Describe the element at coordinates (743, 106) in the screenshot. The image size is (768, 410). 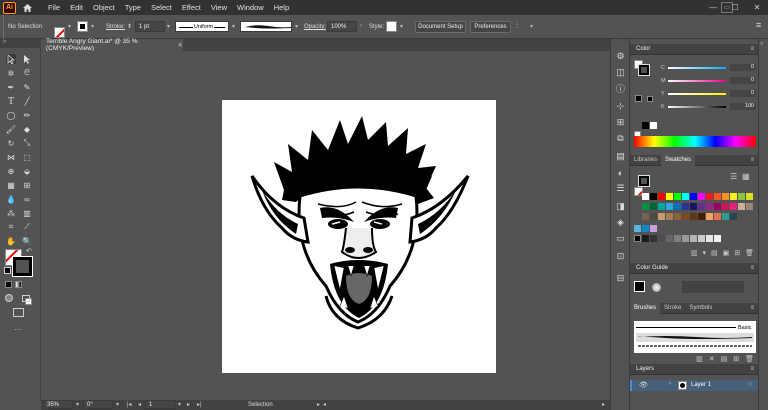
I see `black-value: 100` at that location.